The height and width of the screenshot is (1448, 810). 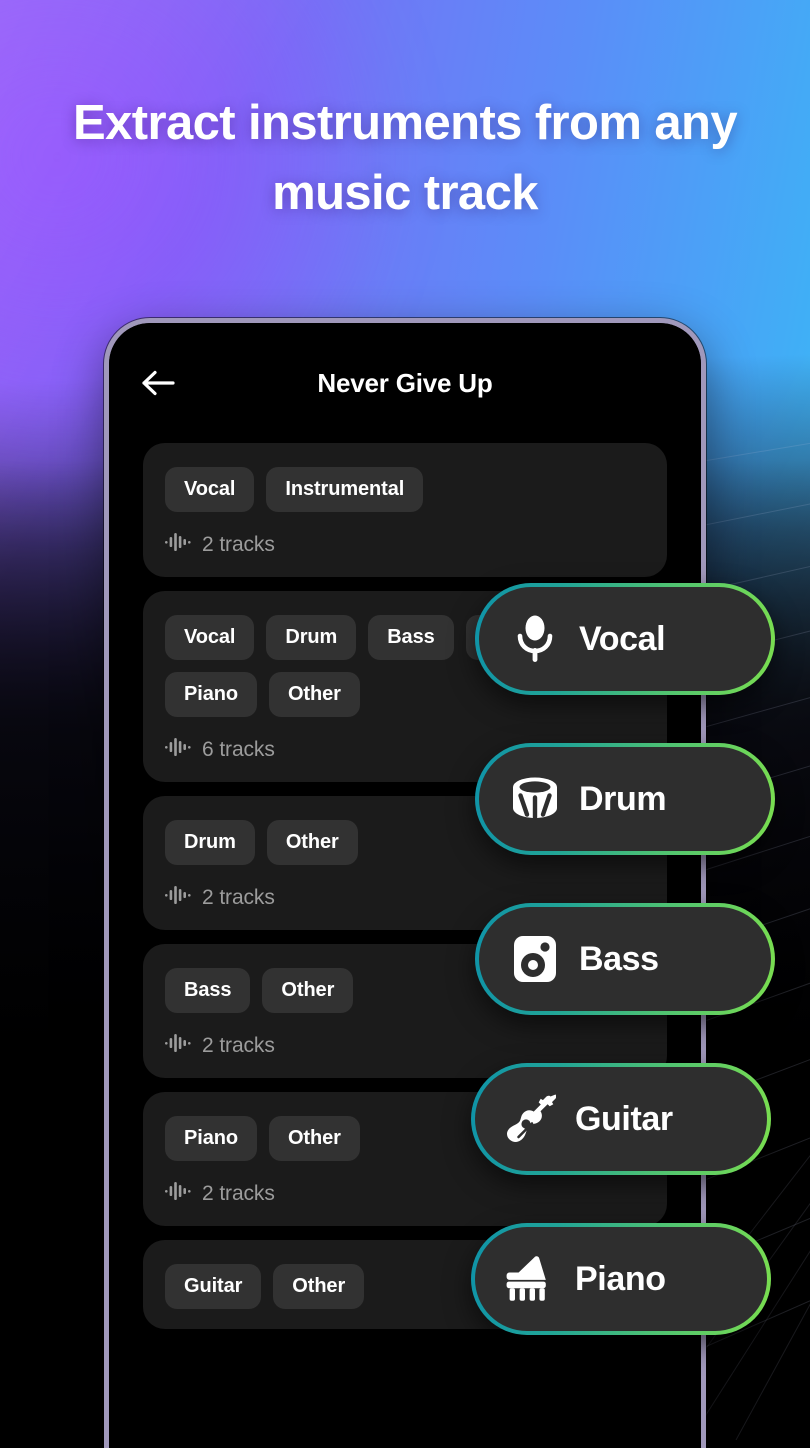 I want to click on instrument-pill-label: Guitar, so click(x=624, y=1118).